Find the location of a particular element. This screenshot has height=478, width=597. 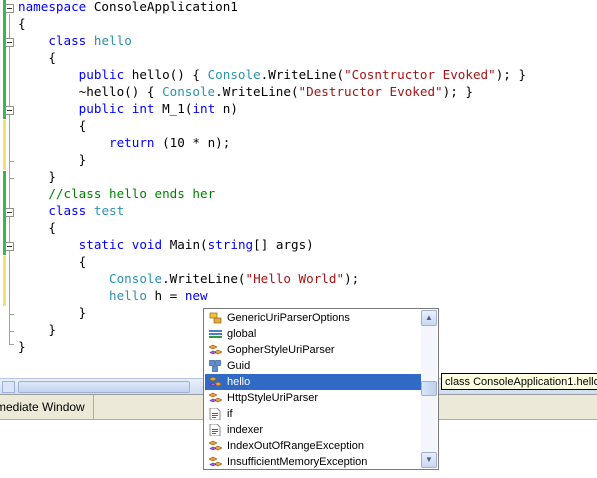

struct-icon is located at coordinates (215, 366).